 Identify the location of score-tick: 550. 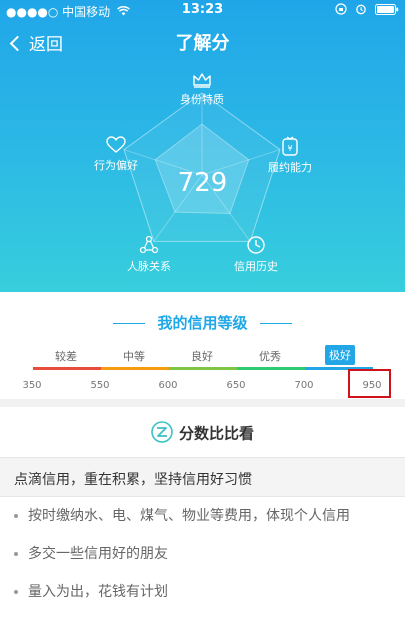
(100, 385).